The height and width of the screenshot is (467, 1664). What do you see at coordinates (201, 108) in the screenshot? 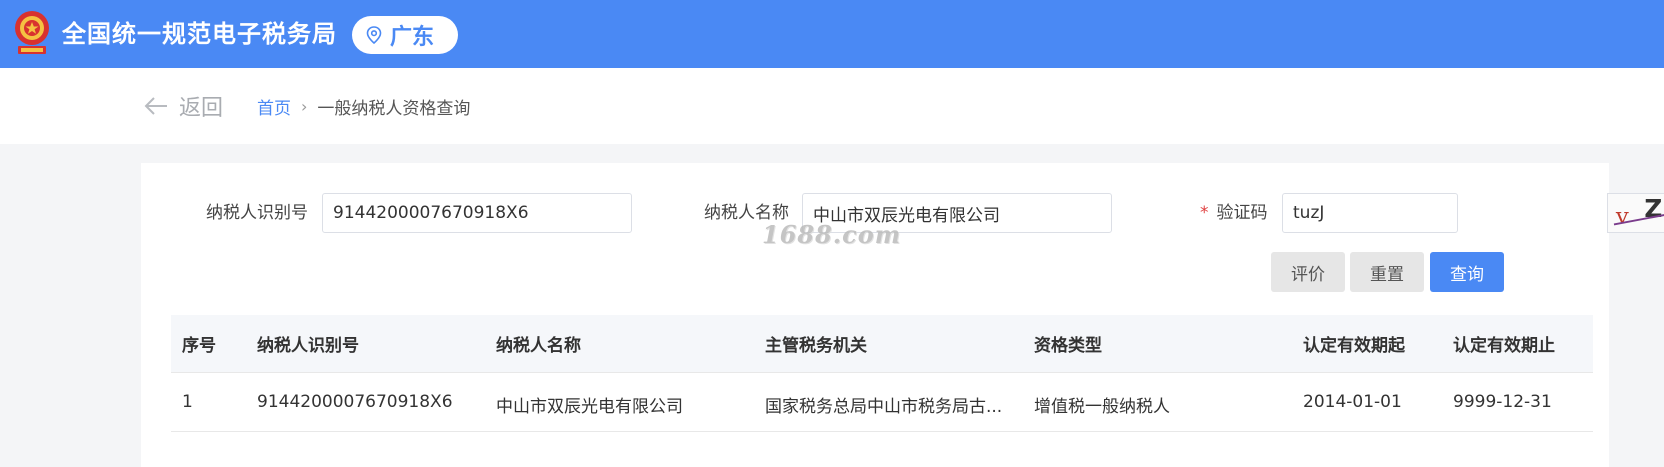
I see `back-label: 返回` at bounding box center [201, 108].